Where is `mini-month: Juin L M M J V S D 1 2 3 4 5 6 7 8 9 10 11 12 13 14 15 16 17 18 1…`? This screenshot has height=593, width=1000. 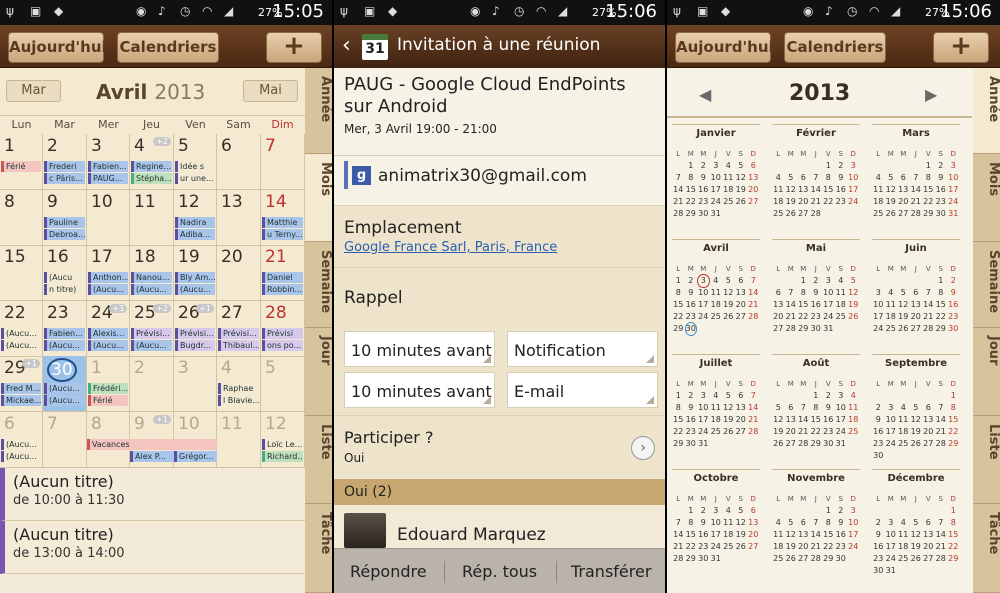
mini-month: Juin L M M J V S D 1 2 3 4 5 6 7 8 9 10 11 12 13 14 15 16 17 18 1… is located at coordinates (916, 287).